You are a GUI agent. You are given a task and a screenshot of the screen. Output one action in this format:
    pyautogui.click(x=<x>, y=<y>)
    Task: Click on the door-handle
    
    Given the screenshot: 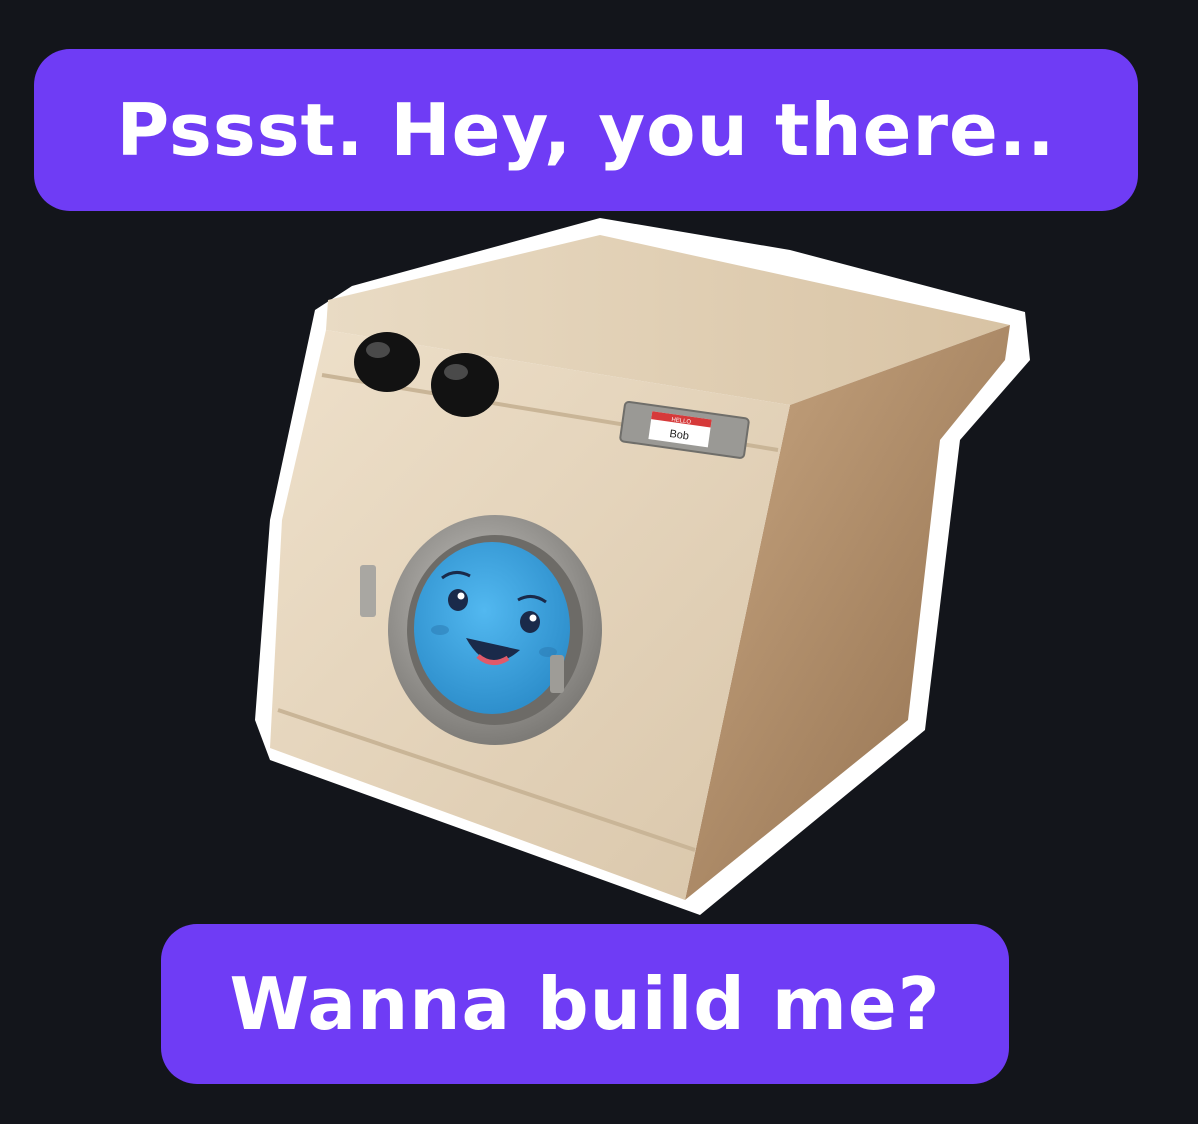 What is the action you would take?
    pyautogui.click(x=557, y=674)
    